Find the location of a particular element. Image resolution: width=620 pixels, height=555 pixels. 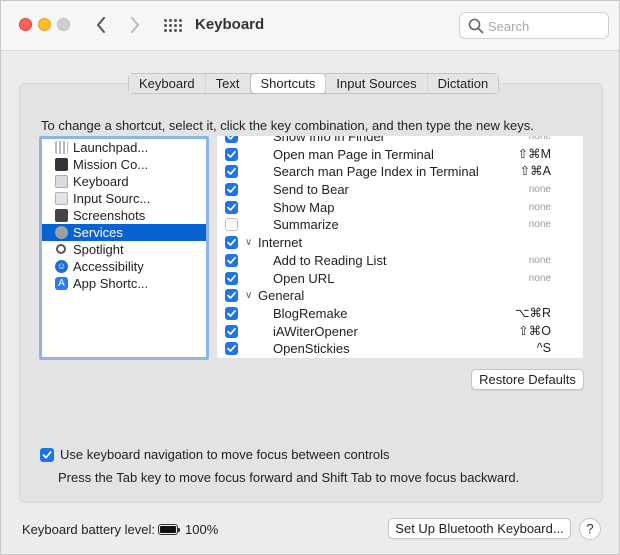

shortcut-label: Open URL is located at coordinates (304, 278).